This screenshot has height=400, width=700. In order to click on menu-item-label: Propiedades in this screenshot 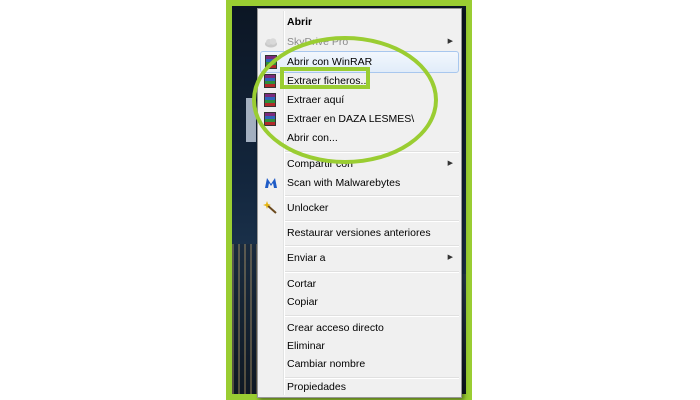, I will do `click(316, 387)`.